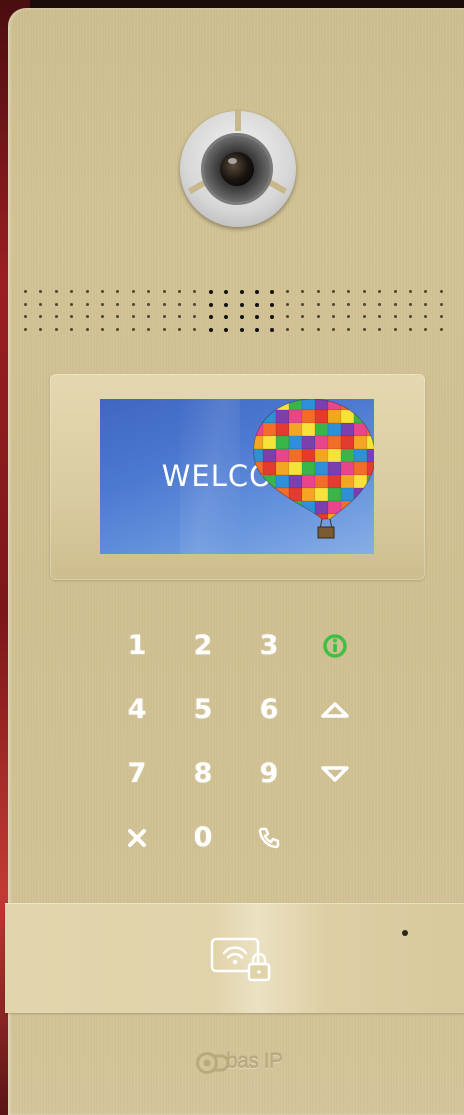 This screenshot has height=1115, width=464. What do you see at coordinates (137, 710) in the screenshot?
I see `key-4: 4` at bounding box center [137, 710].